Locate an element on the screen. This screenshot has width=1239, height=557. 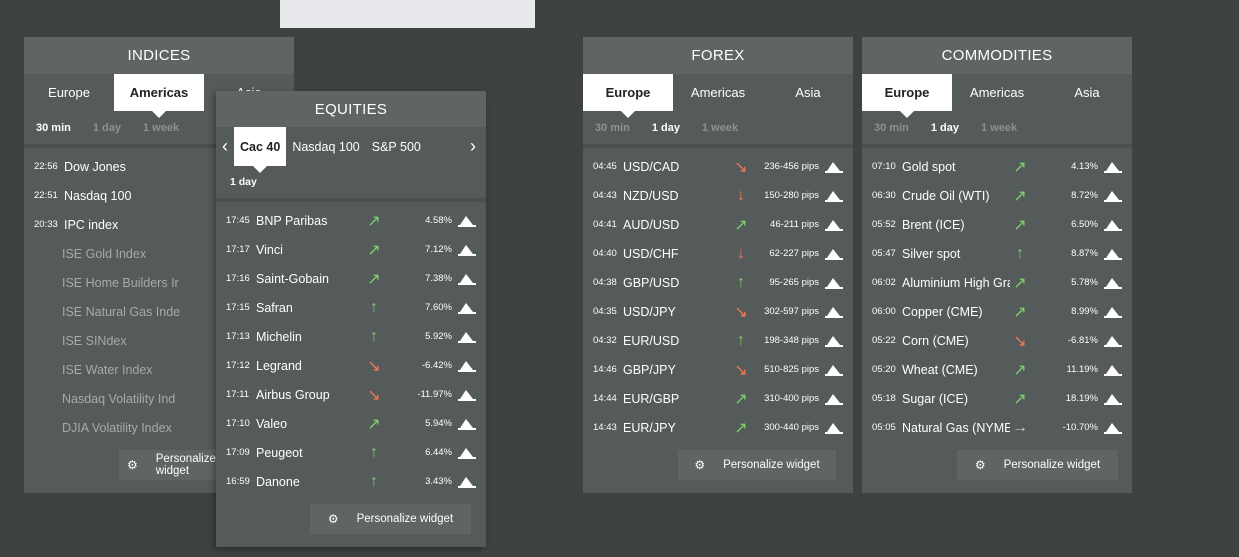
table-row: 17:16 Saint-Gobain ↗ 7.38% is located at coordinates (351, 278).